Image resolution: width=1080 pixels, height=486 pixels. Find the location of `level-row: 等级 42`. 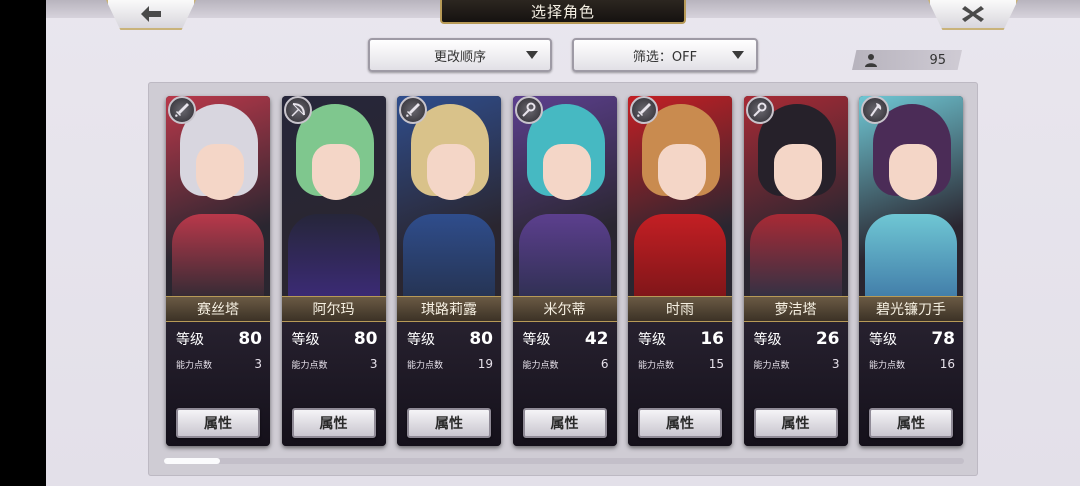

level-row: 等级 42 is located at coordinates (566, 339).